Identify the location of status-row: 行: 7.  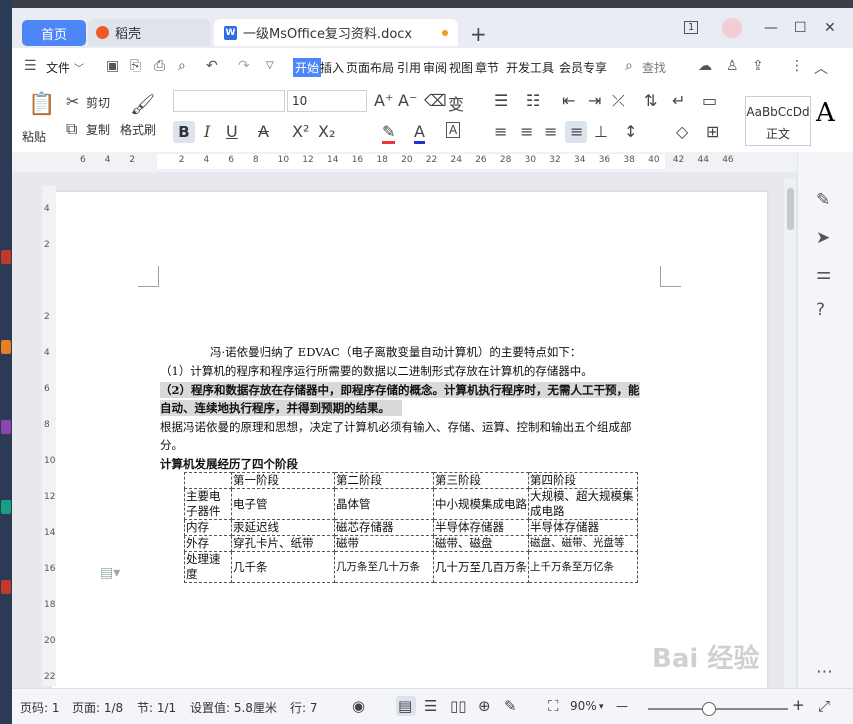
(304, 707).